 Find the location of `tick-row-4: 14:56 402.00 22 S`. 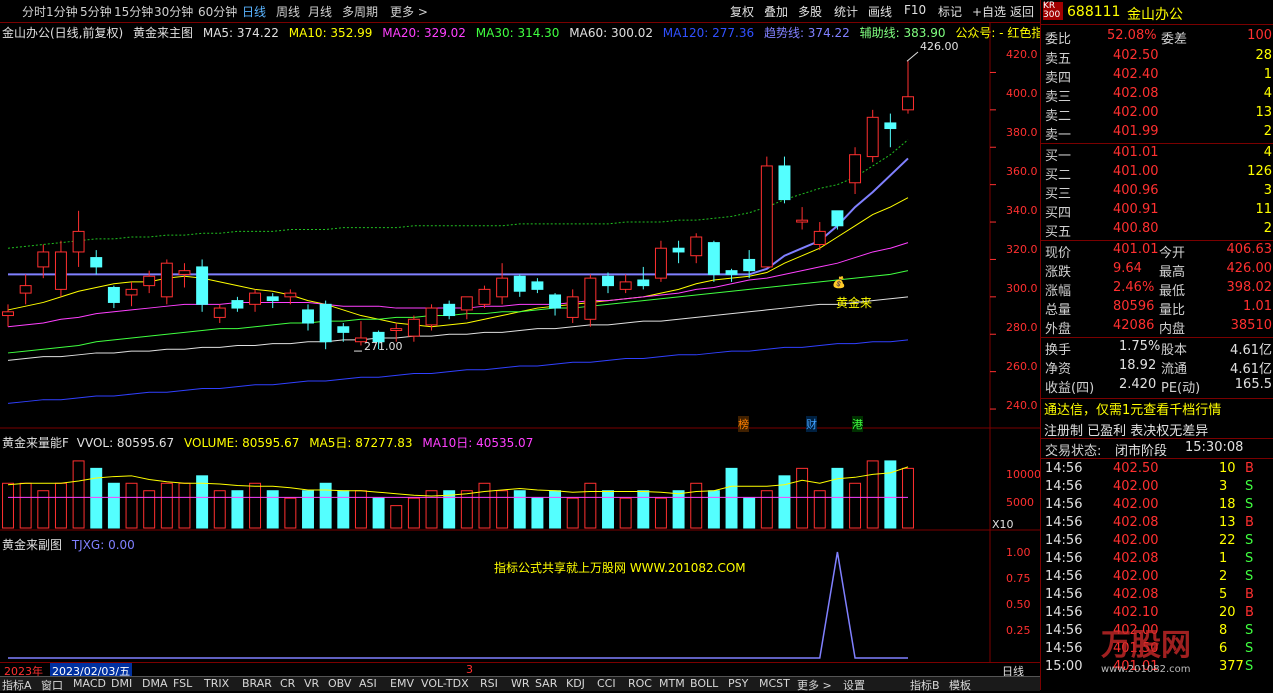

tick-row-4: 14:56 402.00 22 S is located at coordinates (1157, 542).